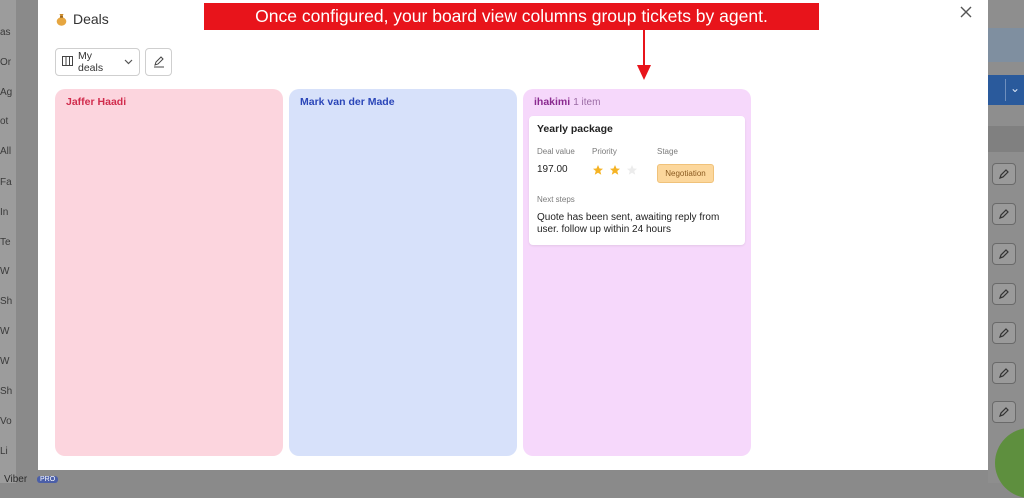 This screenshot has height=498, width=1024. What do you see at coordinates (347, 102) in the screenshot?
I see `column-title: Mark van der Made` at bounding box center [347, 102].